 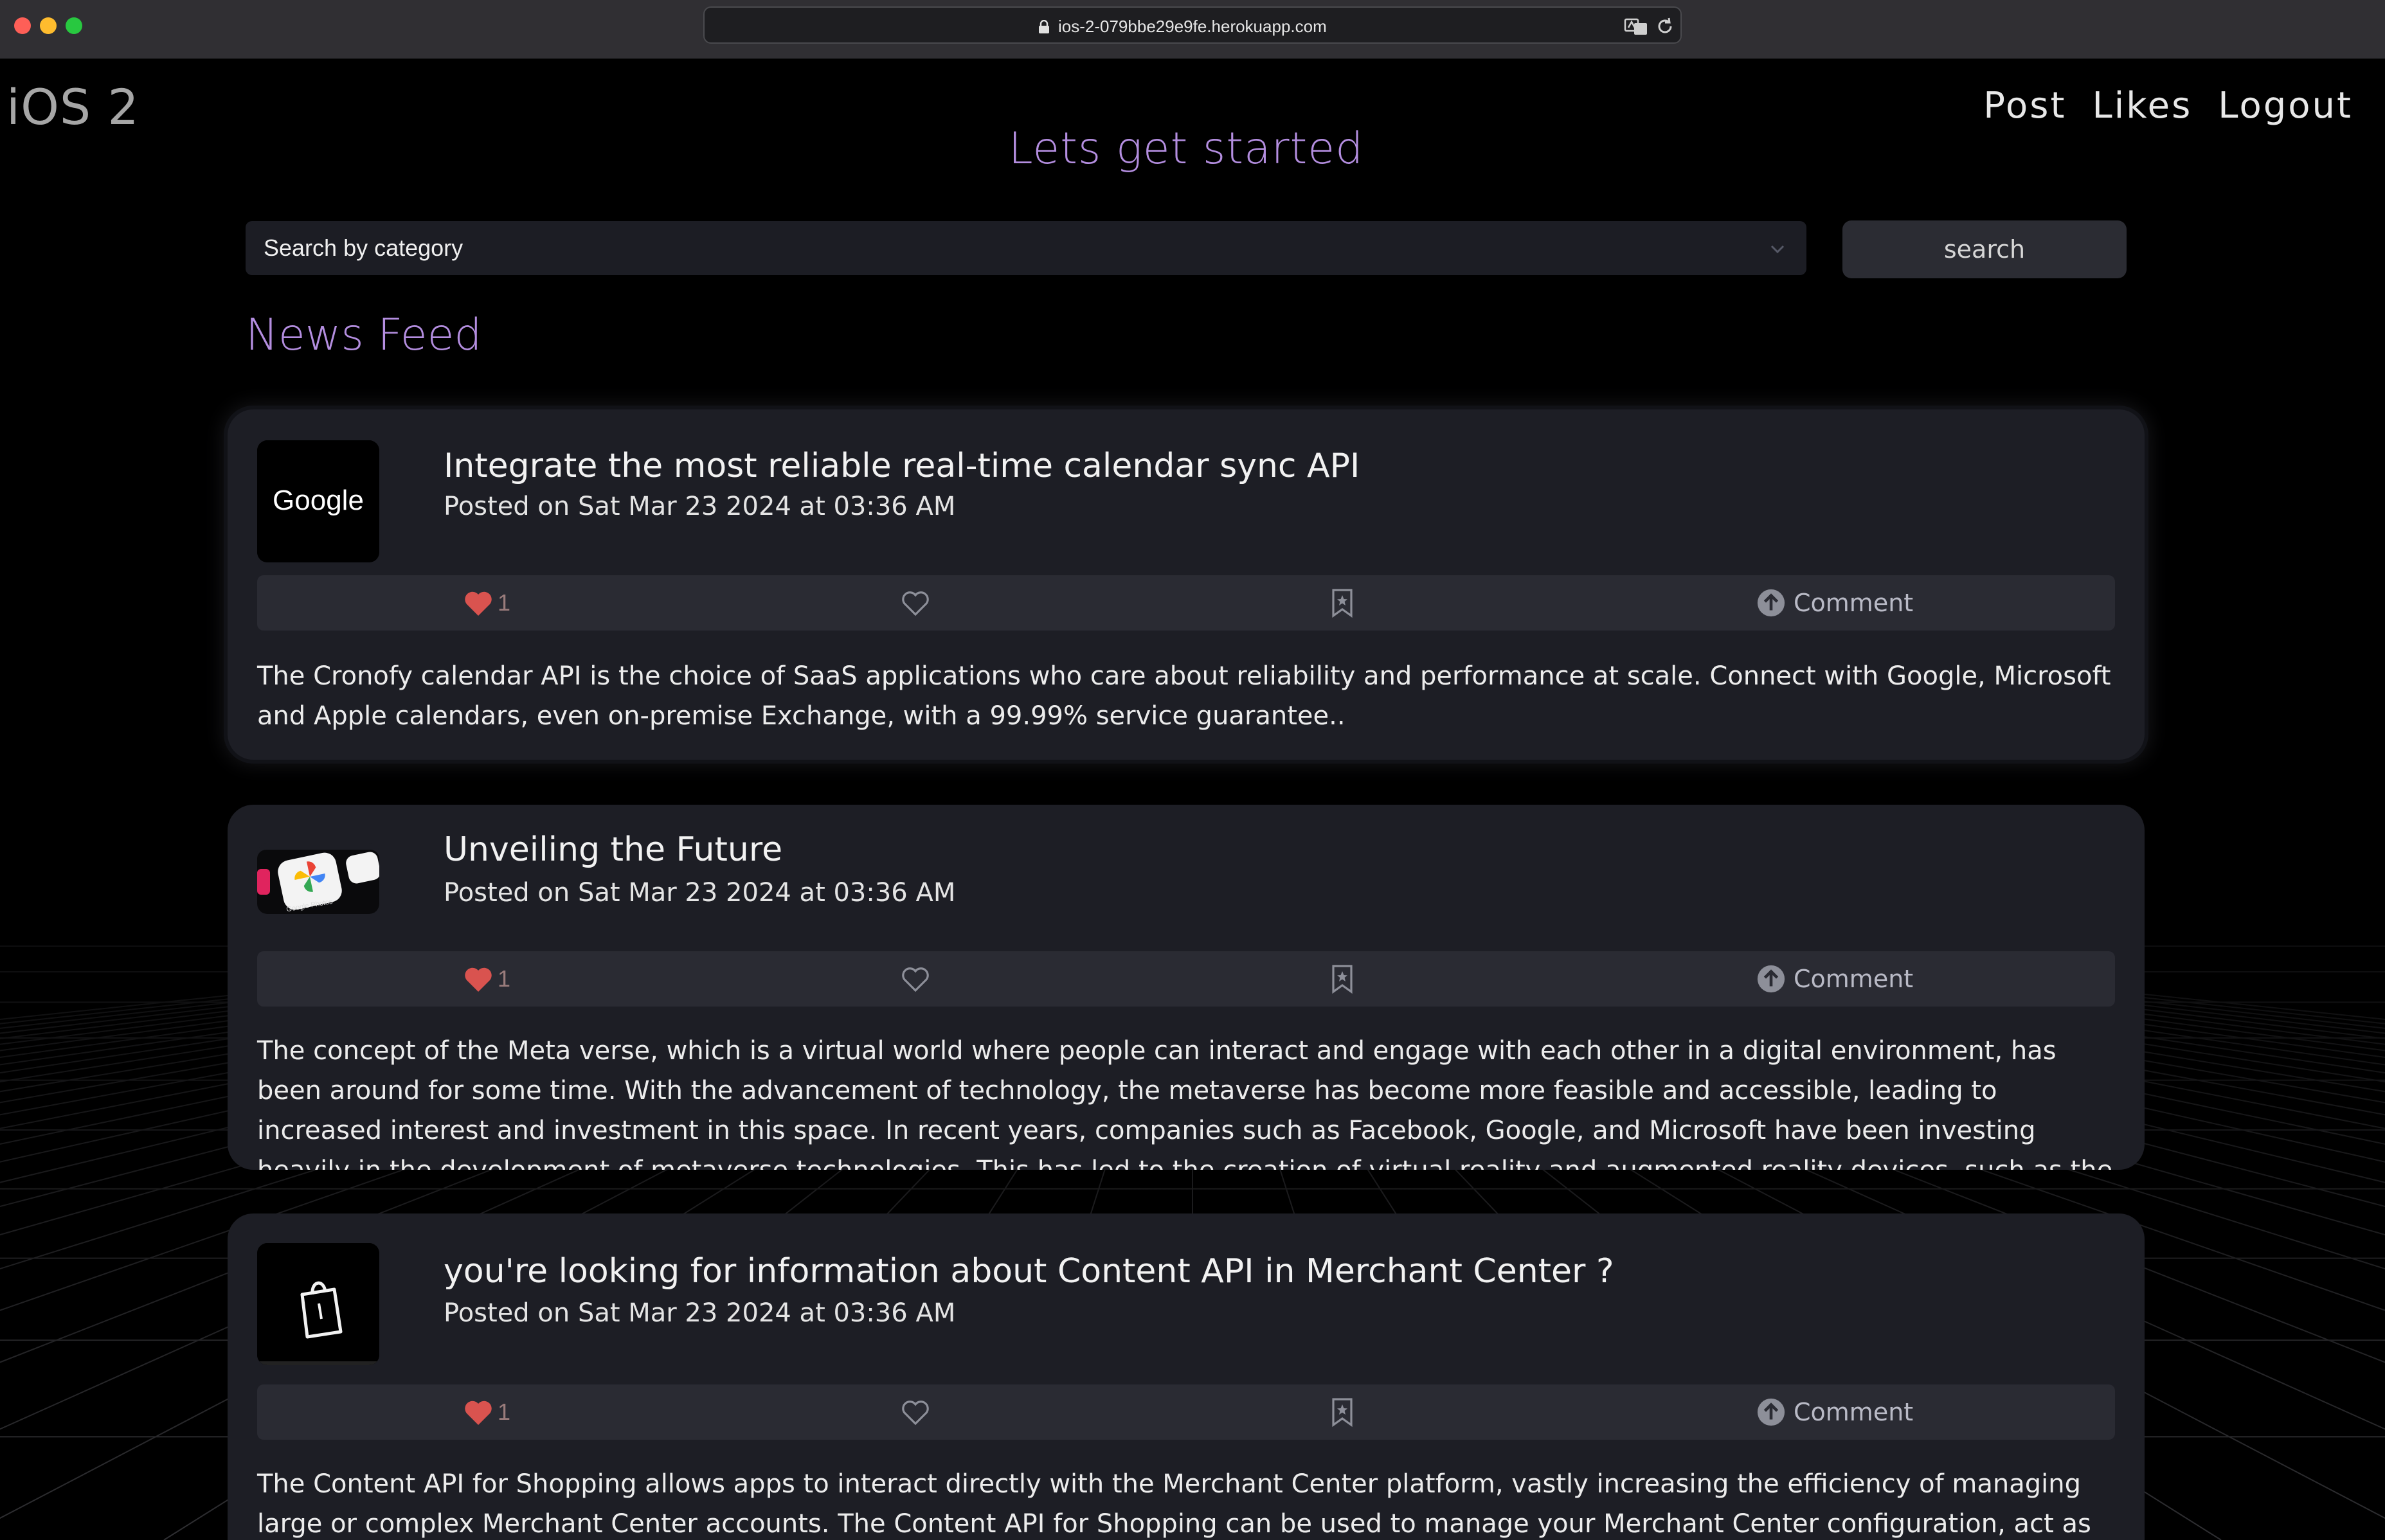 I want to click on url-text: ios-2-079bbe29e9fe.herokuapp.com, so click(x=1192, y=26).